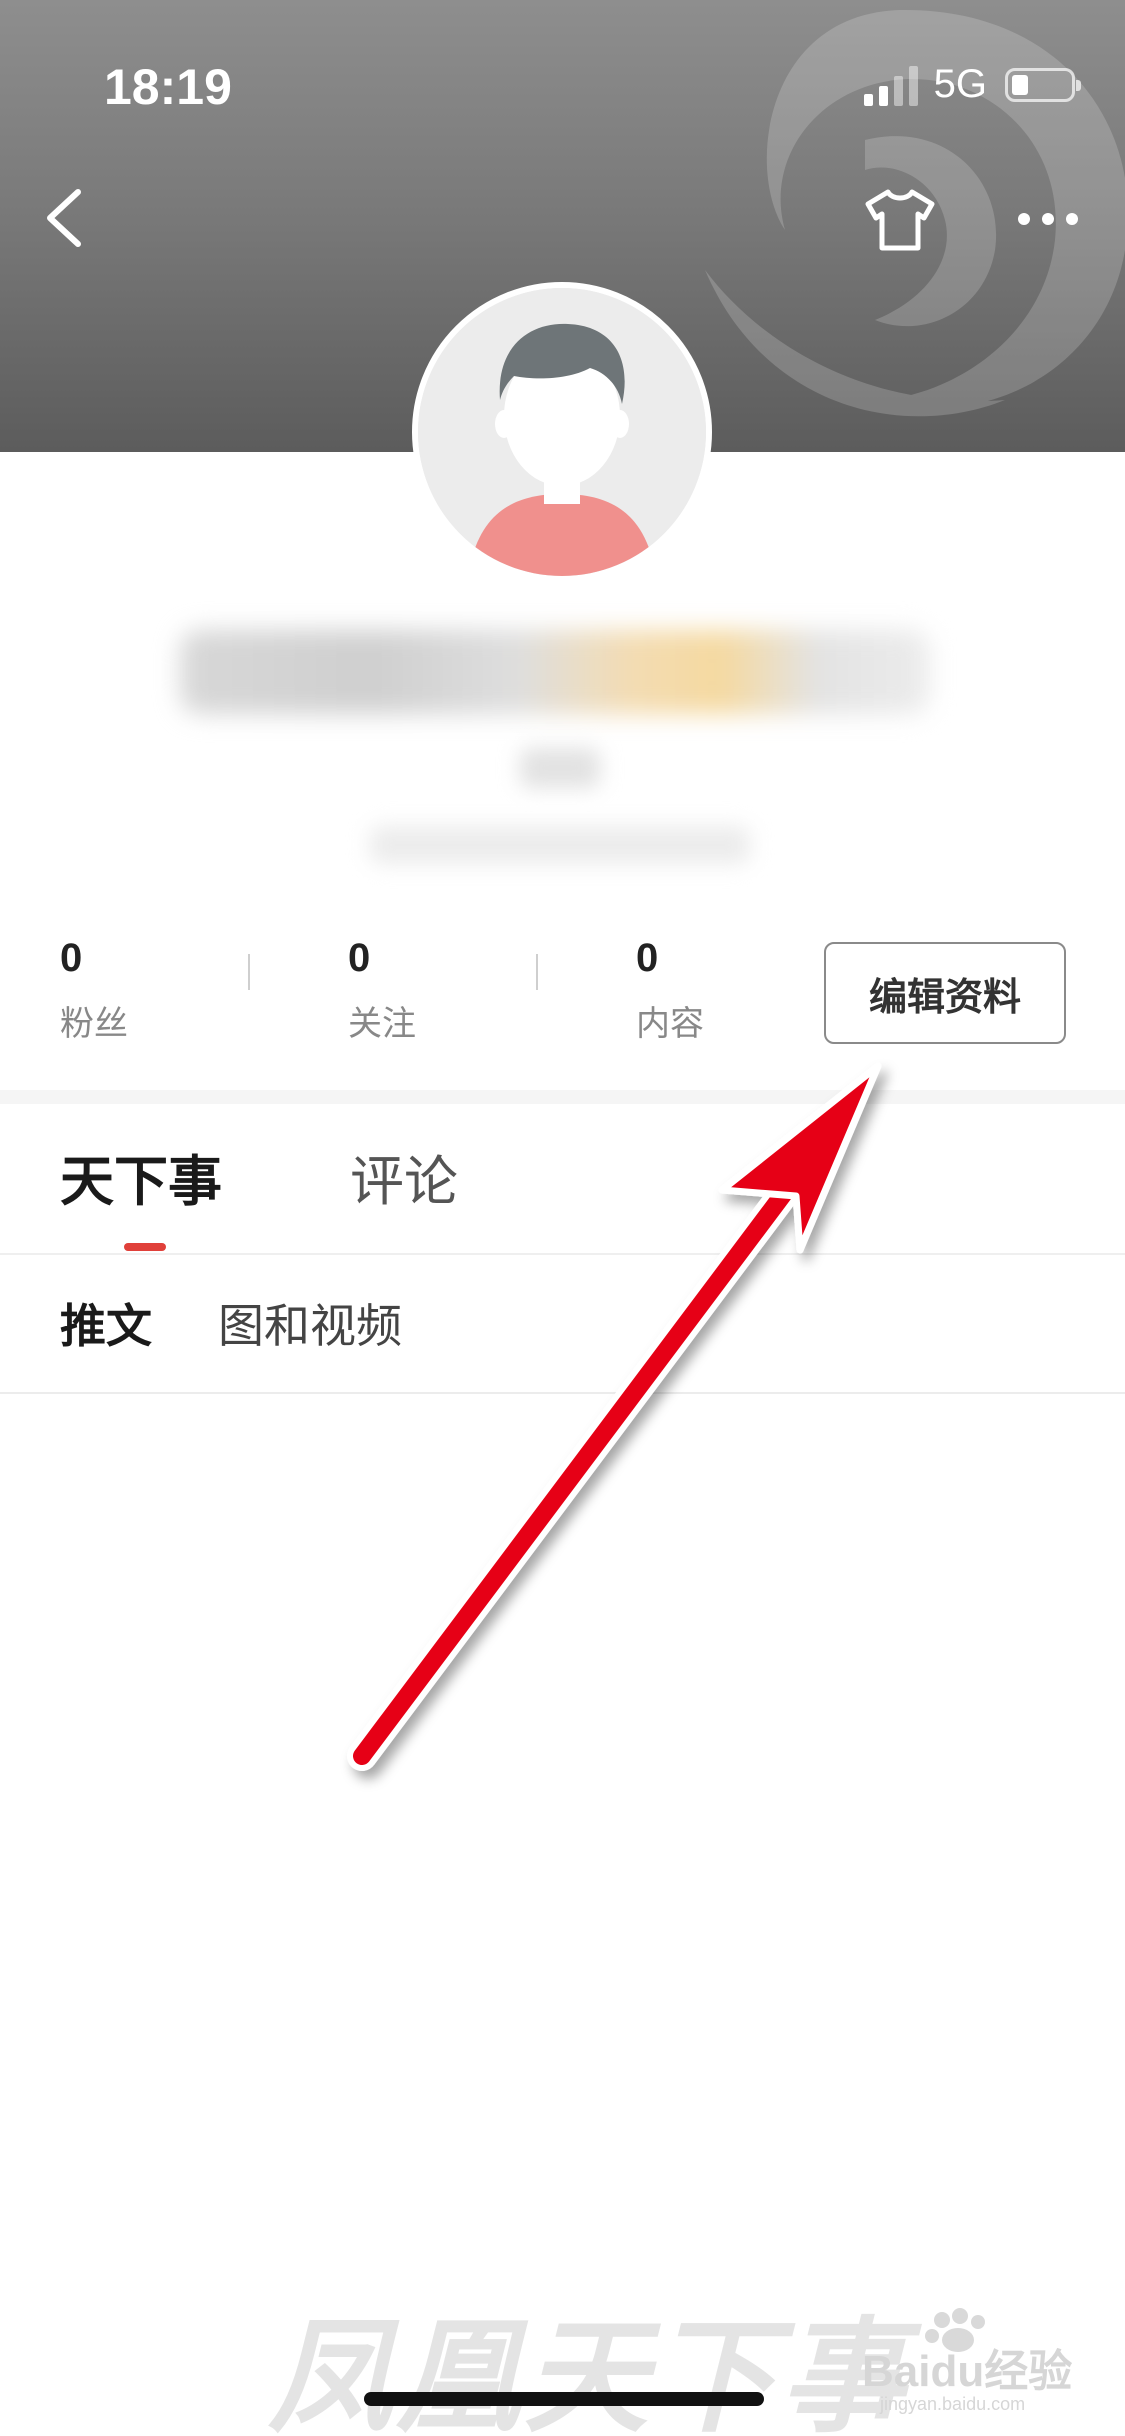 This screenshot has height=2436, width=1125. I want to click on baidu-paw-icon: Baidu经验 jingyan.baidu.com, so click(967, 2361).